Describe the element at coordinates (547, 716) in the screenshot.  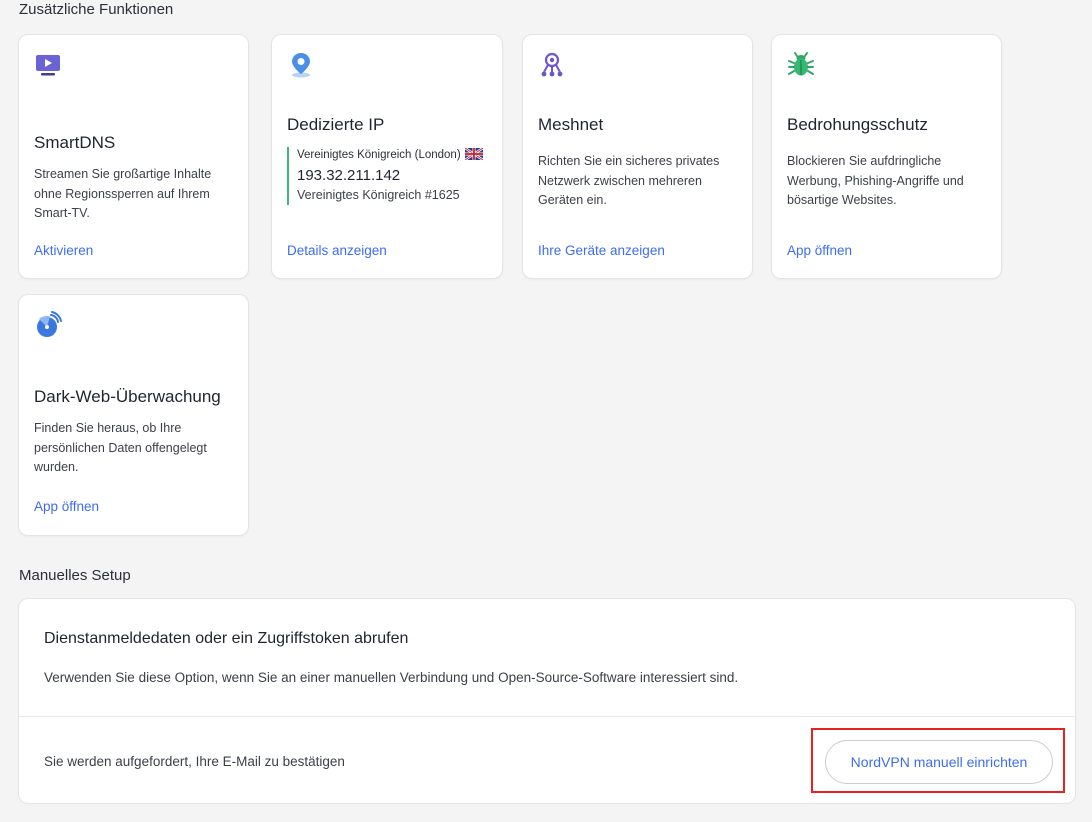
I see `divider` at that location.